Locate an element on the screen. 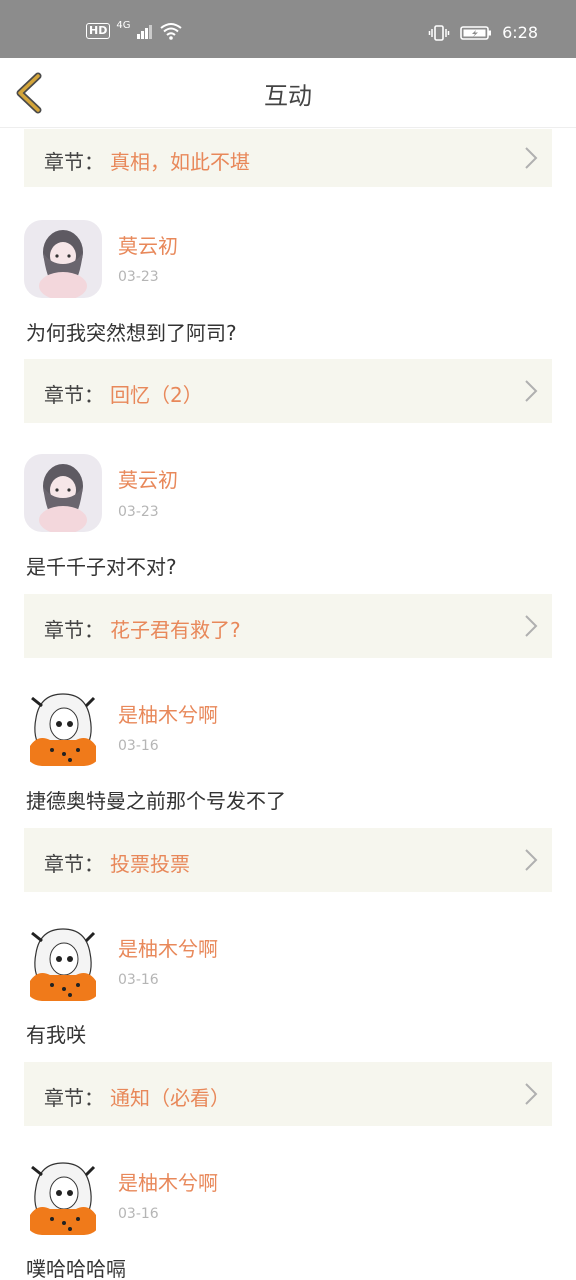 Image resolution: width=576 pixels, height=1280 pixels. chapter-name: 通知（必看） is located at coordinates (170, 1098).